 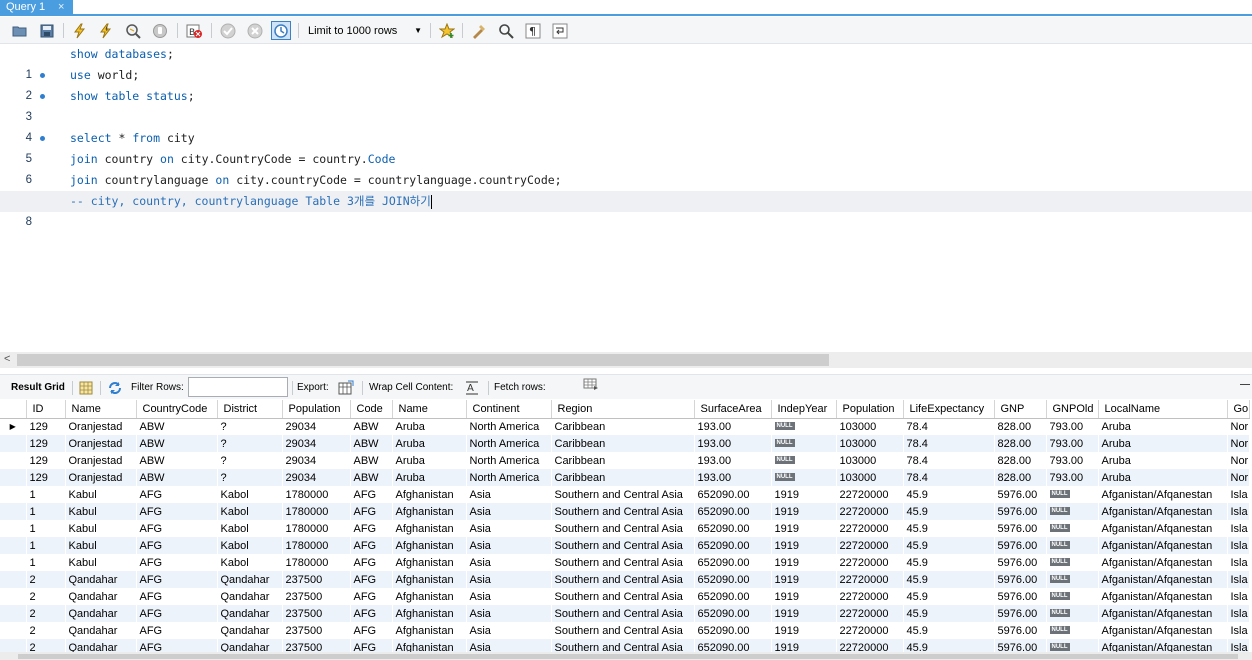 What do you see at coordinates (591, 385) in the screenshot?
I see `fetch-next-icon` at bounding box center [591, 385].